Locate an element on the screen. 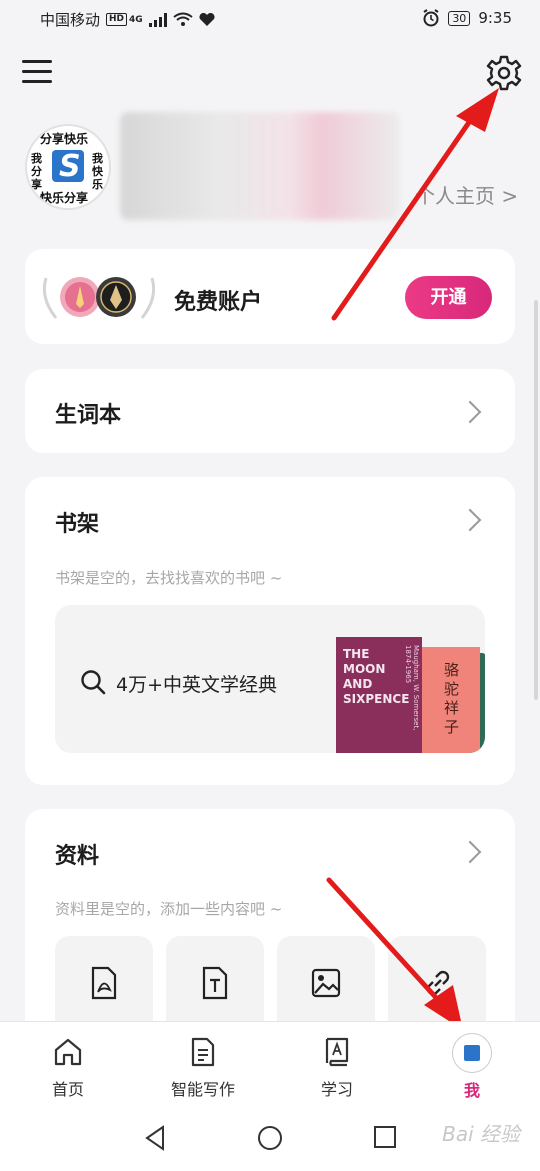 Image resolution: width=540 pixels, height=1171 pixels. avatar: 分享快乐 我分享 我快乐 S 快乐分享 is located at coordinates (68, 167).